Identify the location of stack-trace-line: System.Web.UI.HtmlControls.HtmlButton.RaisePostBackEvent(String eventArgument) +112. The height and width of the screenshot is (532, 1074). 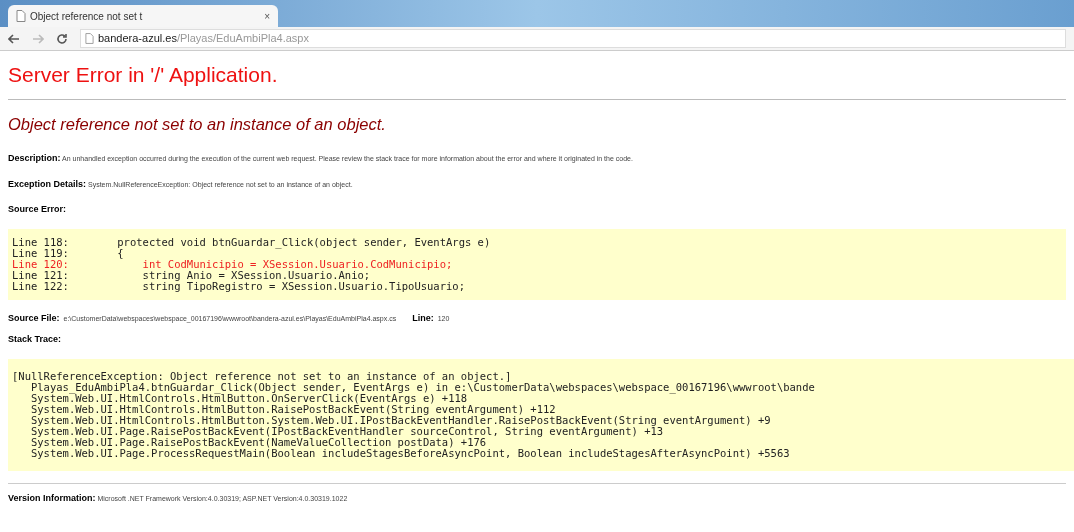
(292, 409).